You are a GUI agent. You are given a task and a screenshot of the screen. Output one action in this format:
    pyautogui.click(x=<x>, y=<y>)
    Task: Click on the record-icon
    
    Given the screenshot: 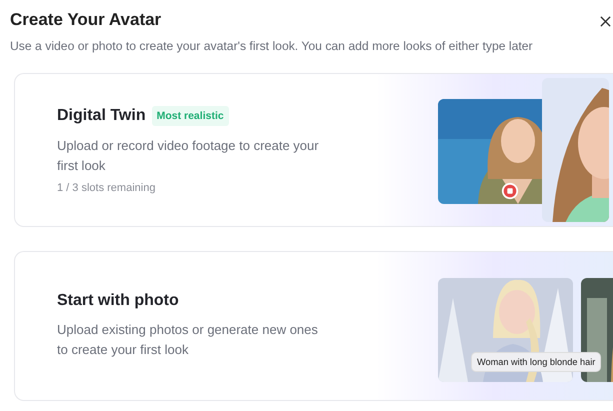 What is the action you would take?
    pyautogui.click(x=510, y=191)
    